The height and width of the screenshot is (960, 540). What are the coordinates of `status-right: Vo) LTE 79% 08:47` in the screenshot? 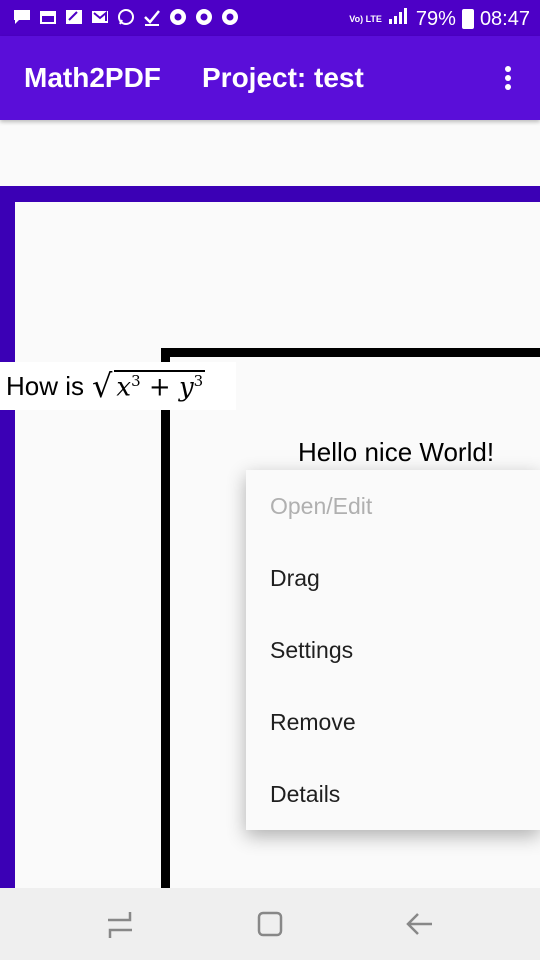 It's located at (439, 19).